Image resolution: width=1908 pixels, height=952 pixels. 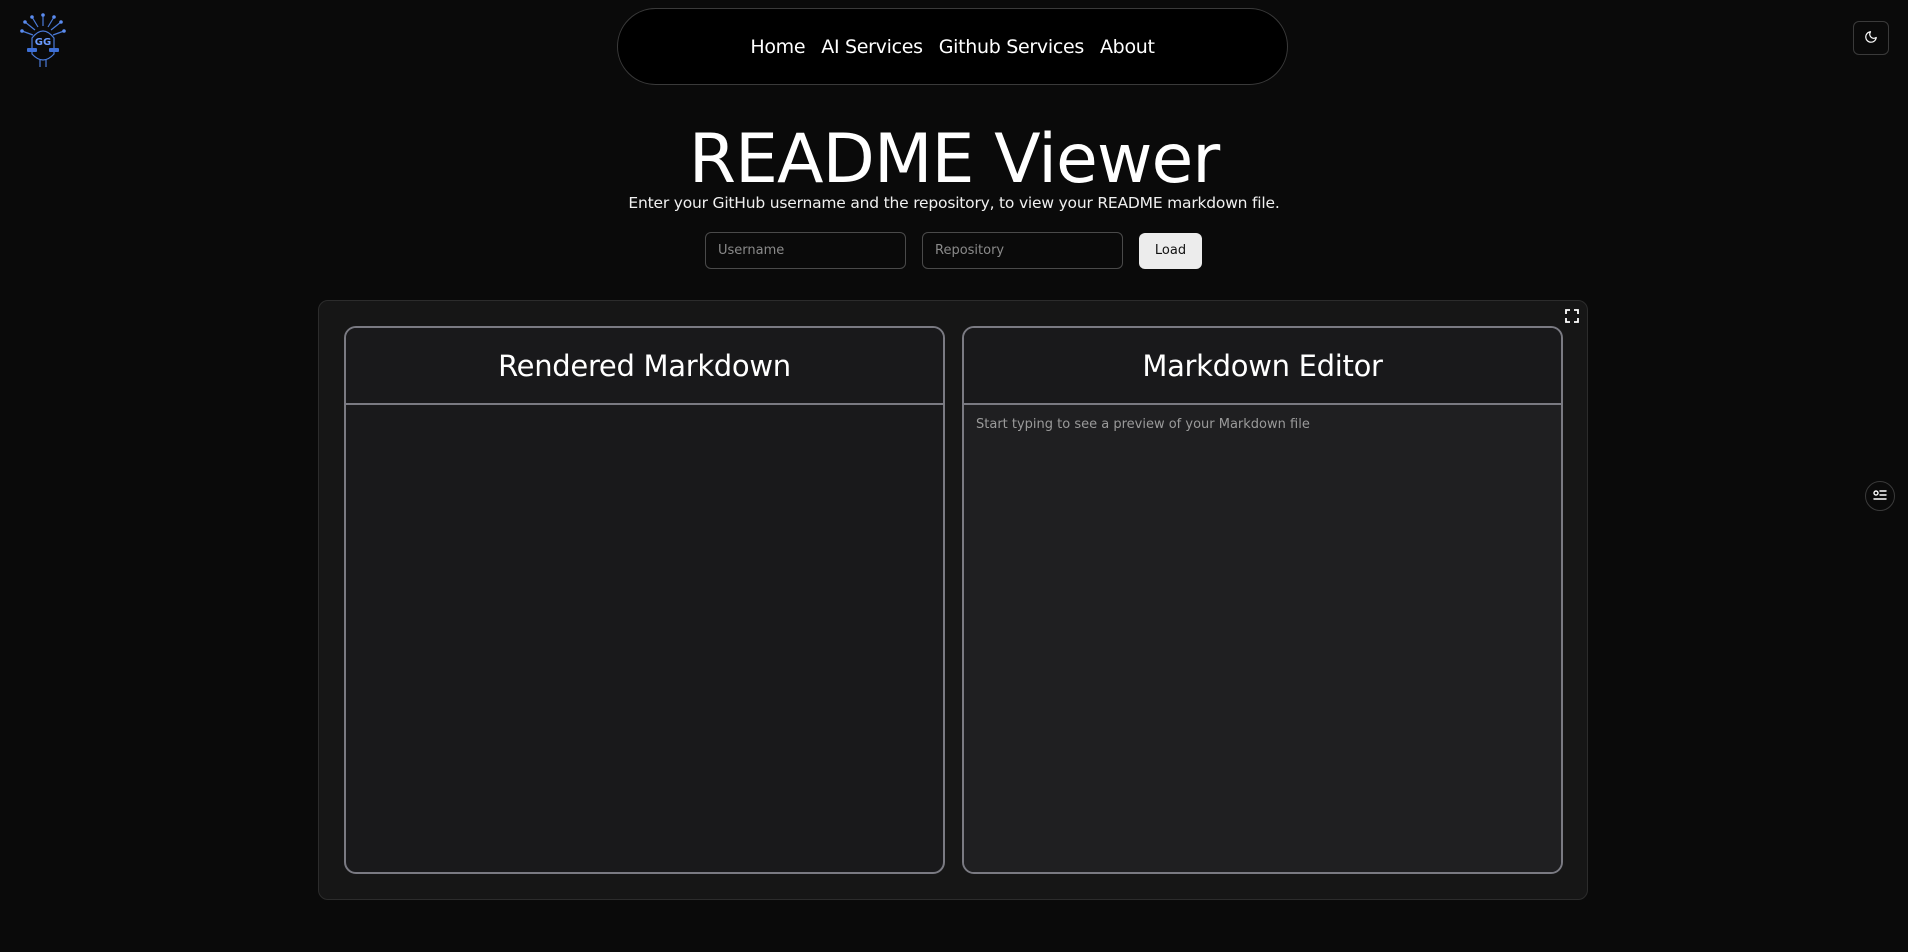 I want to click on nav-link-github-services: Github Services, so click(x=1012, y=47).